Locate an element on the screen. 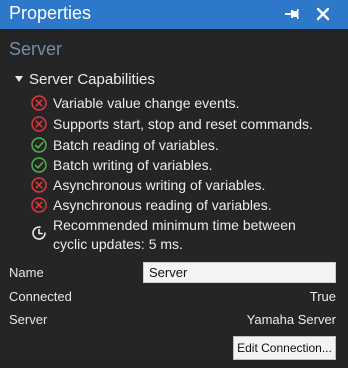  pin-icon is located at coordinates (291, 14).